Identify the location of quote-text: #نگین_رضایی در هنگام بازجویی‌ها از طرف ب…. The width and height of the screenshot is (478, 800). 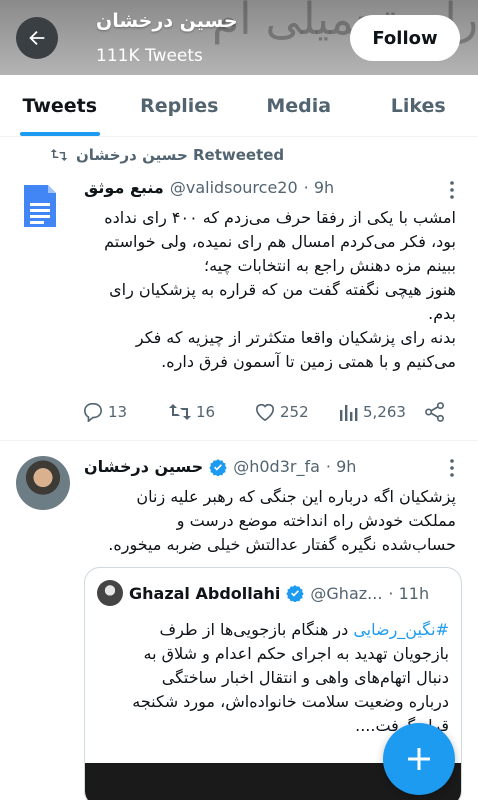
(273, 678).